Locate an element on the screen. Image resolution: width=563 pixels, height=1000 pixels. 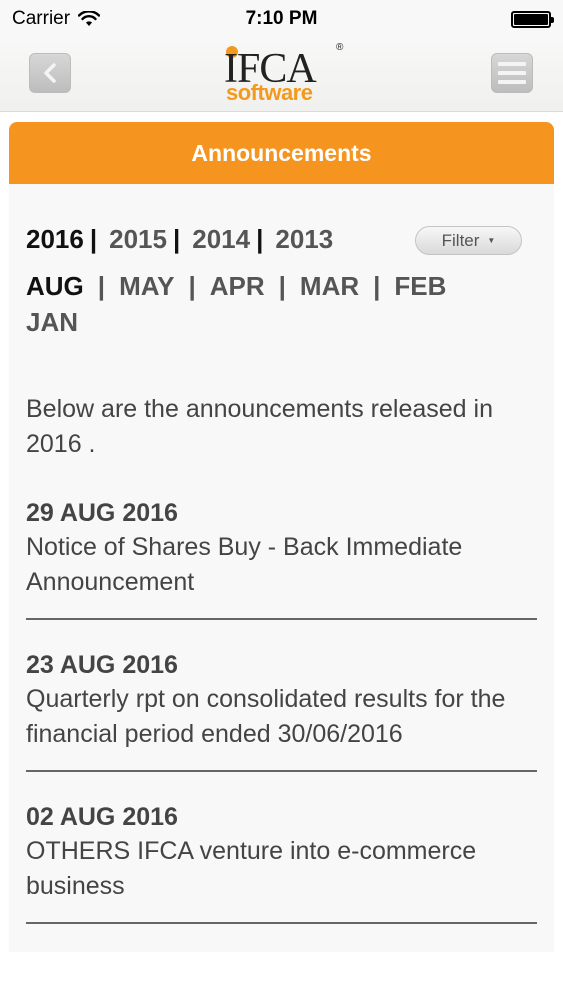
logo-registered-mark: ® is located at coordinates (340, 47).